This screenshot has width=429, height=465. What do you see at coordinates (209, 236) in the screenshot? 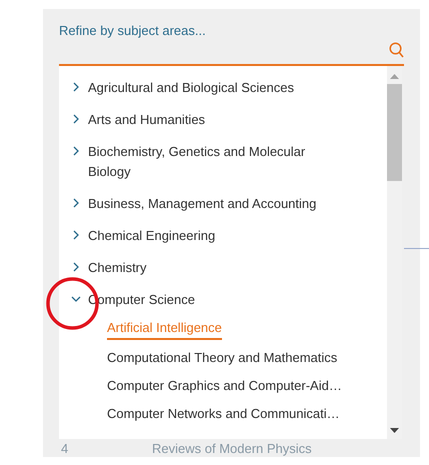
I see `subject-item: Chemical Engineering` at bounding box center [209, 236].